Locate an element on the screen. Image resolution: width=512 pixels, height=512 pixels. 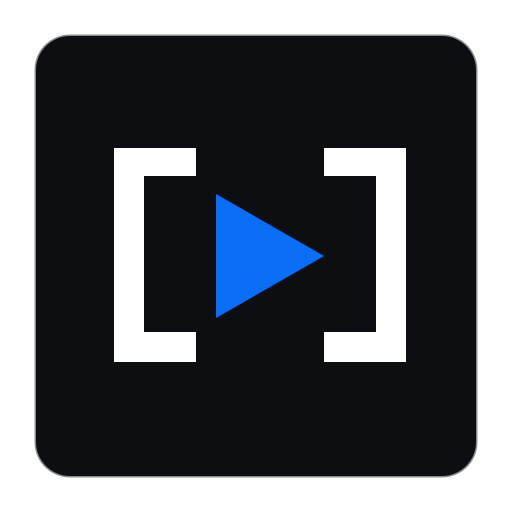
bracket-right-icon is located at coordinates (365, 255).